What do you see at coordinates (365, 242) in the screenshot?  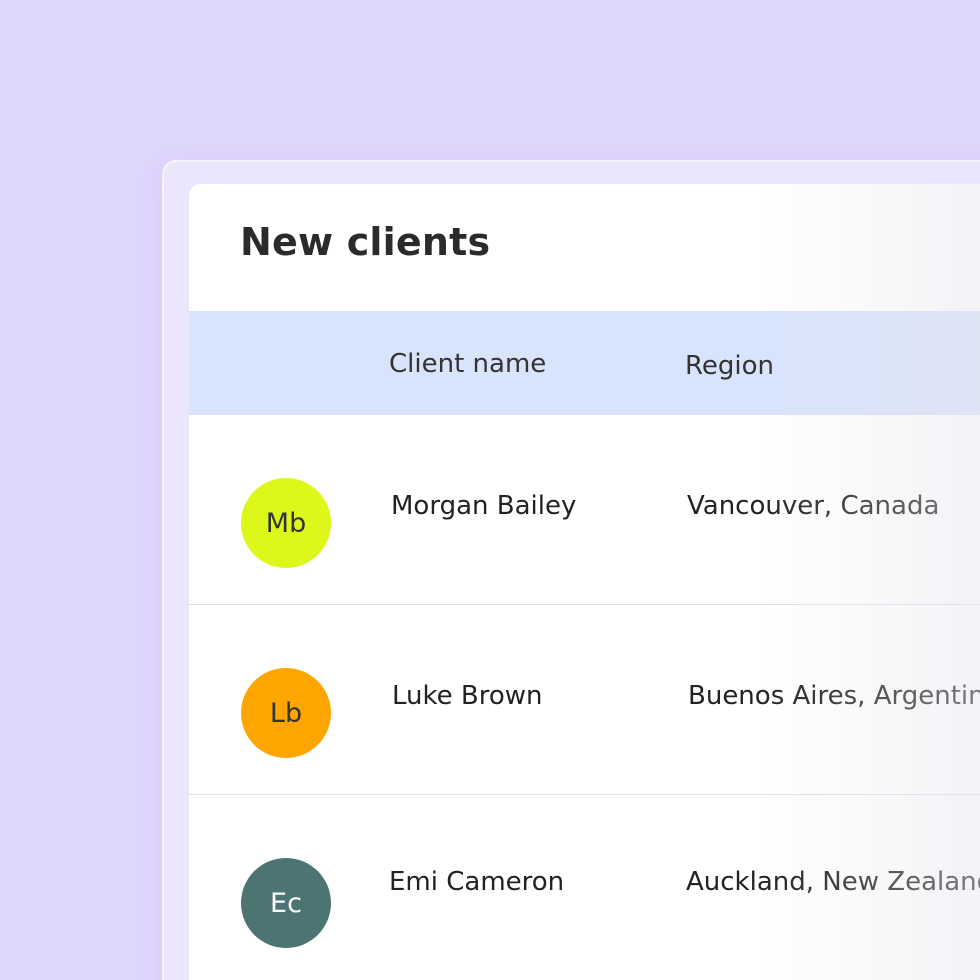 I see `page-title: New clients` at bounding box center [365, 242].